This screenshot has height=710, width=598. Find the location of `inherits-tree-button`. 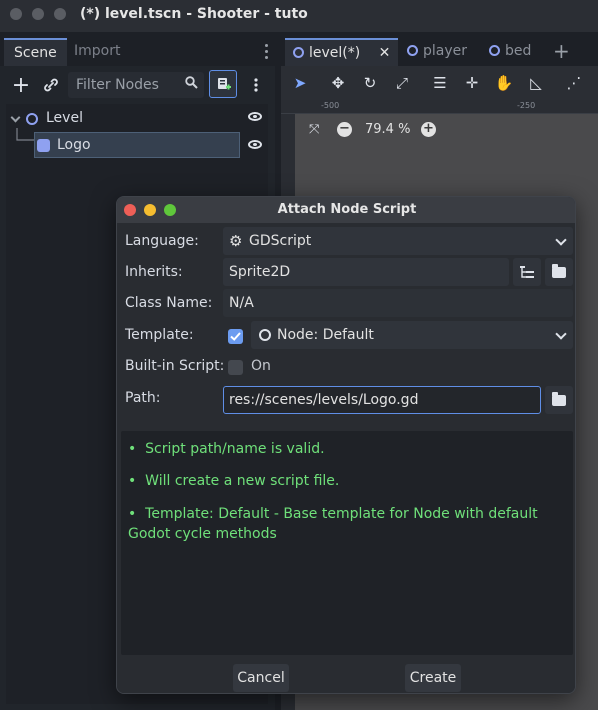

inherits-tree-button is located at coordinates (527, 272).